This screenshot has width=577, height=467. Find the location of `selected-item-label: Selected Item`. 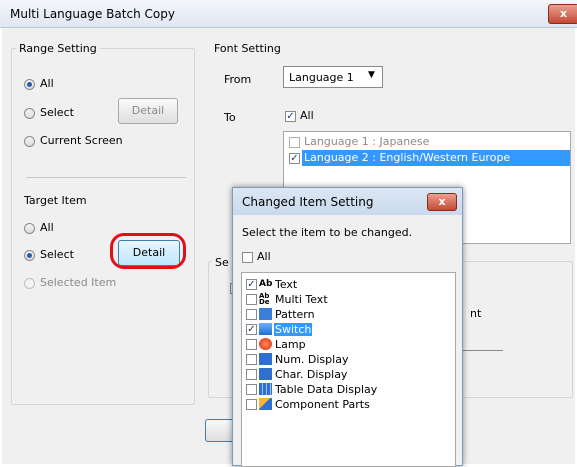

selected-item-label: Selected Item is located at coordinates (78, 282).